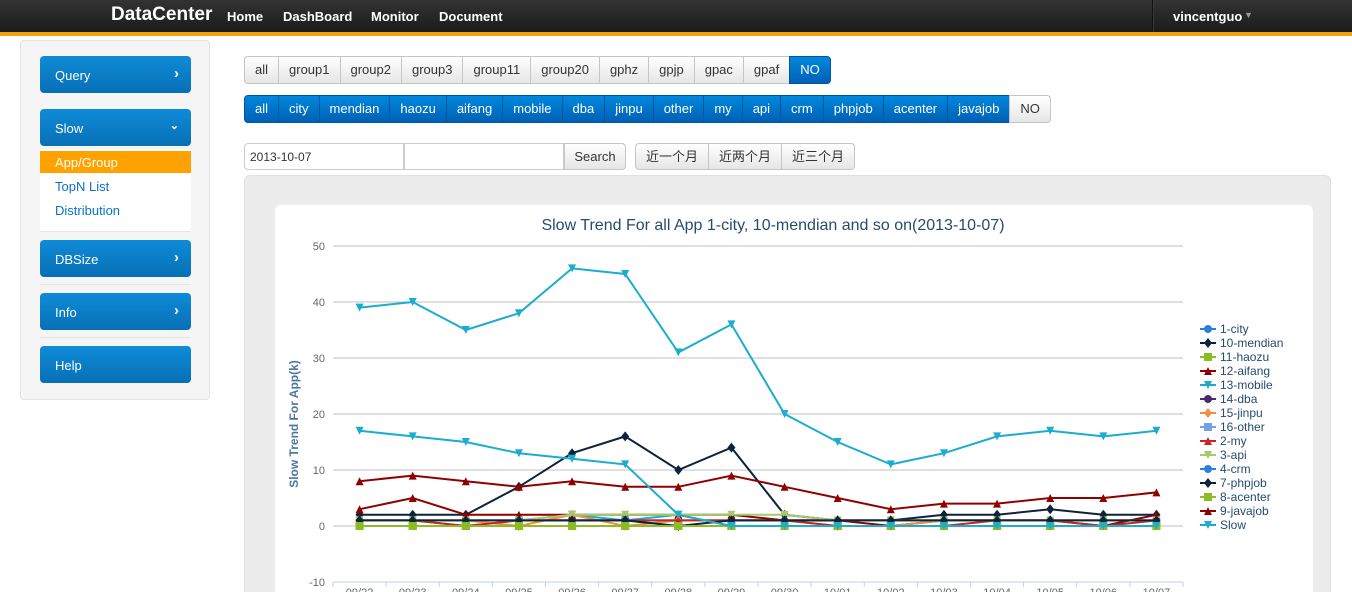 This screenshot has width=1352, height=592. What do you see at coordinates (418, 109) in the screenshot?
I see `app-btn-haozu: haozu` at bounding box center [418, 109].